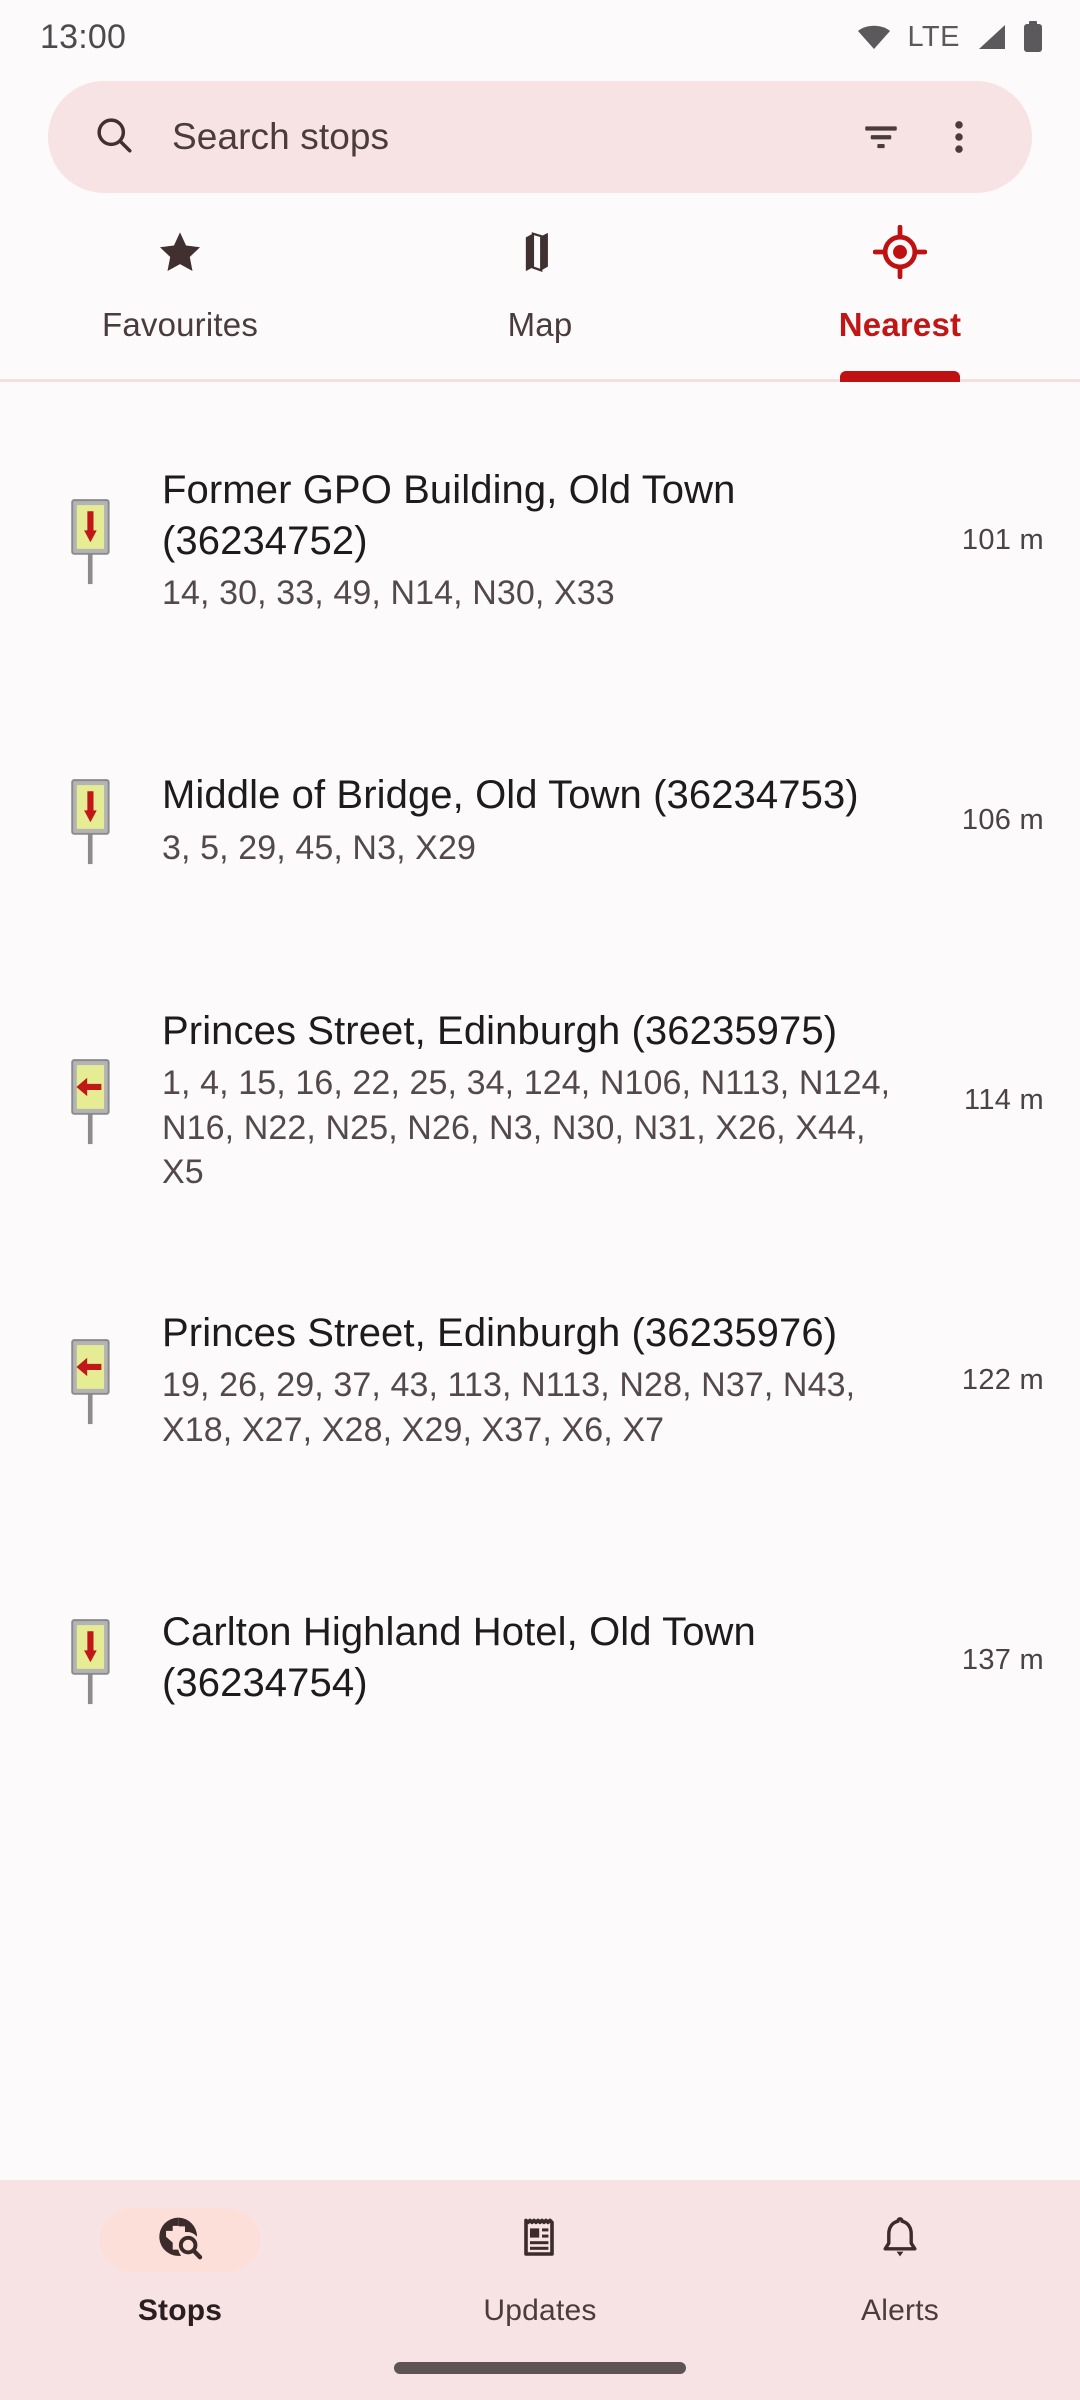 The width and height of the screenshot is (1080, 2400). I want to click on notifications-bell-icon, so click(900, 2240).